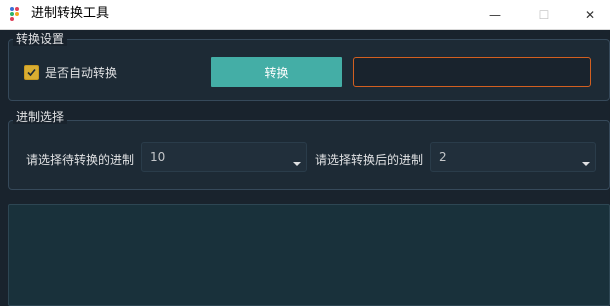  I want to click on maximize-icon: ☐, so click(544, 14).